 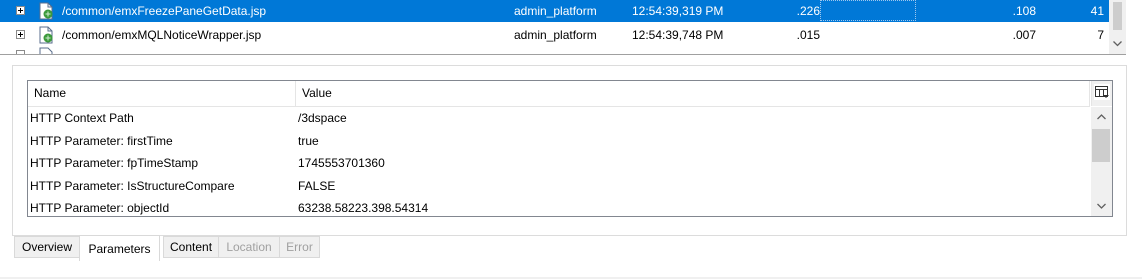 What do you see at coordinates (808, 35) in the screenshot?
I see `request-duration: .015` at bounding box center [808, 35].